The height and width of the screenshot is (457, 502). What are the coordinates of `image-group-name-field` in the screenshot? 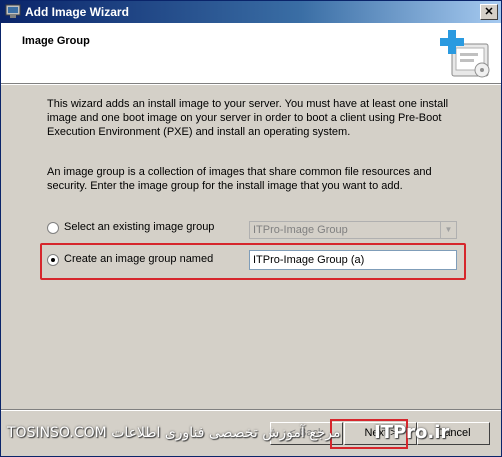 It's located at (353, 260).